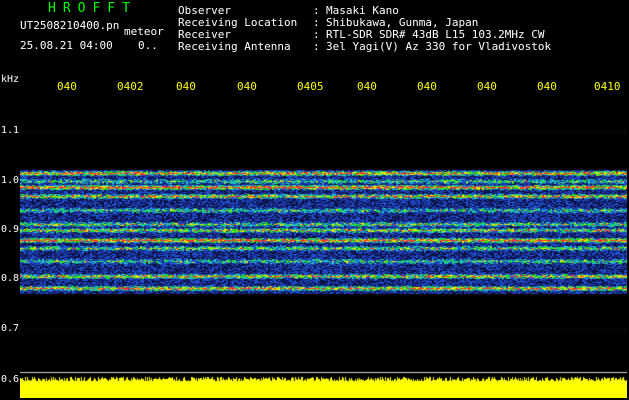 This screenshot has height=400, width=629. Describe the element at coordinates (130, 86) in the screenshot. I see `time-tick: 0402` at that location.